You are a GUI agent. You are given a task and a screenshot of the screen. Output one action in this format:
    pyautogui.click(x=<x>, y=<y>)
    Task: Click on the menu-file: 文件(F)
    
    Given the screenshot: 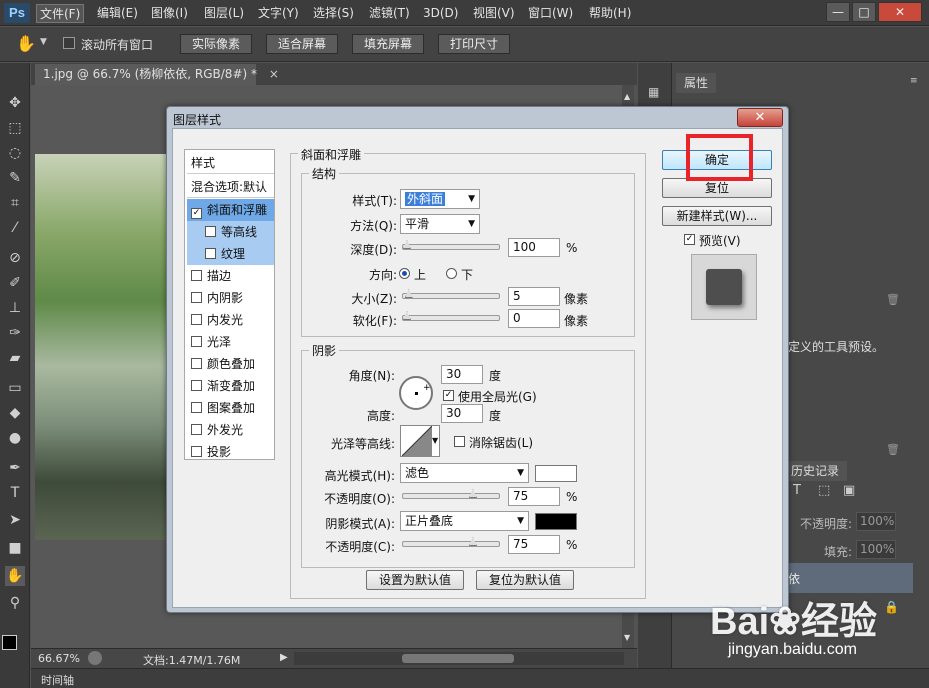 What is the action you would take?
    pyautogui.click(x=60, y=13)
    